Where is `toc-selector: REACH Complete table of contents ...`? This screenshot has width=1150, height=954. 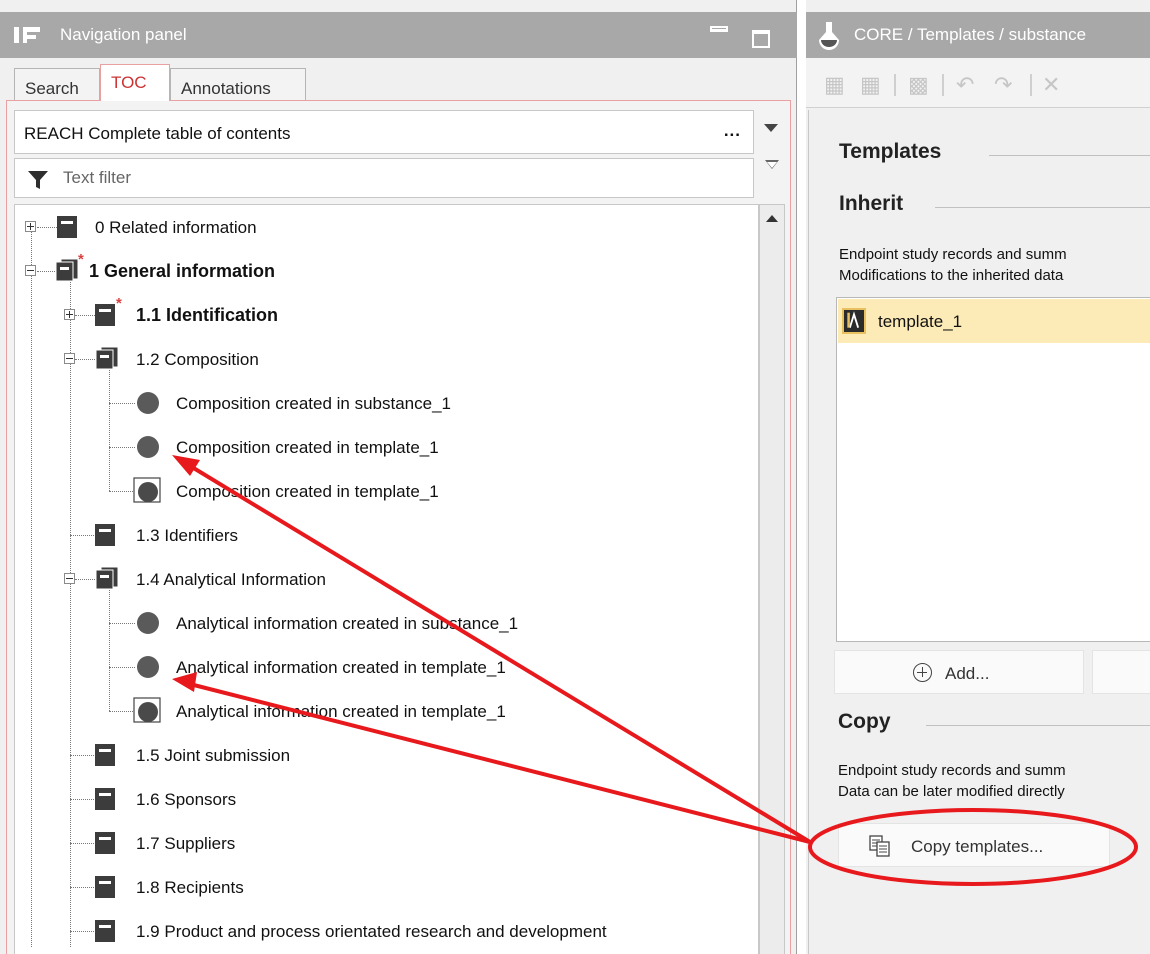 toc-selector: REACH Complete table of contents ... is located at coordinates (384, 132).